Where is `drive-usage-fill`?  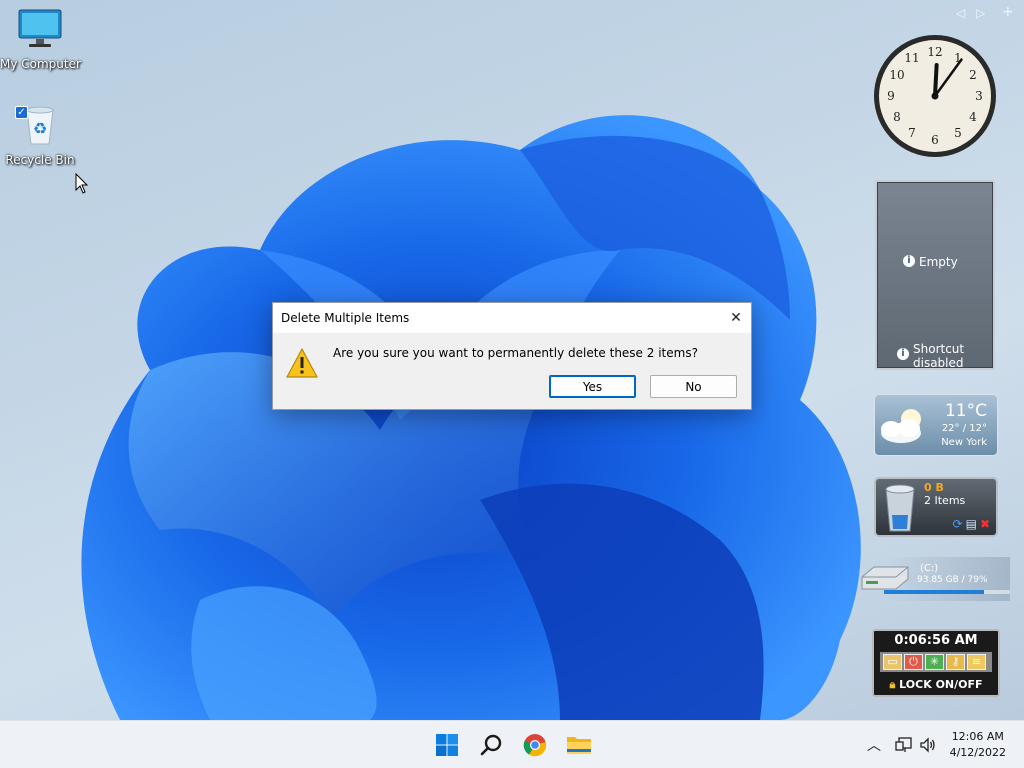 drive-usage-fill is located at coordinates (934, 592).